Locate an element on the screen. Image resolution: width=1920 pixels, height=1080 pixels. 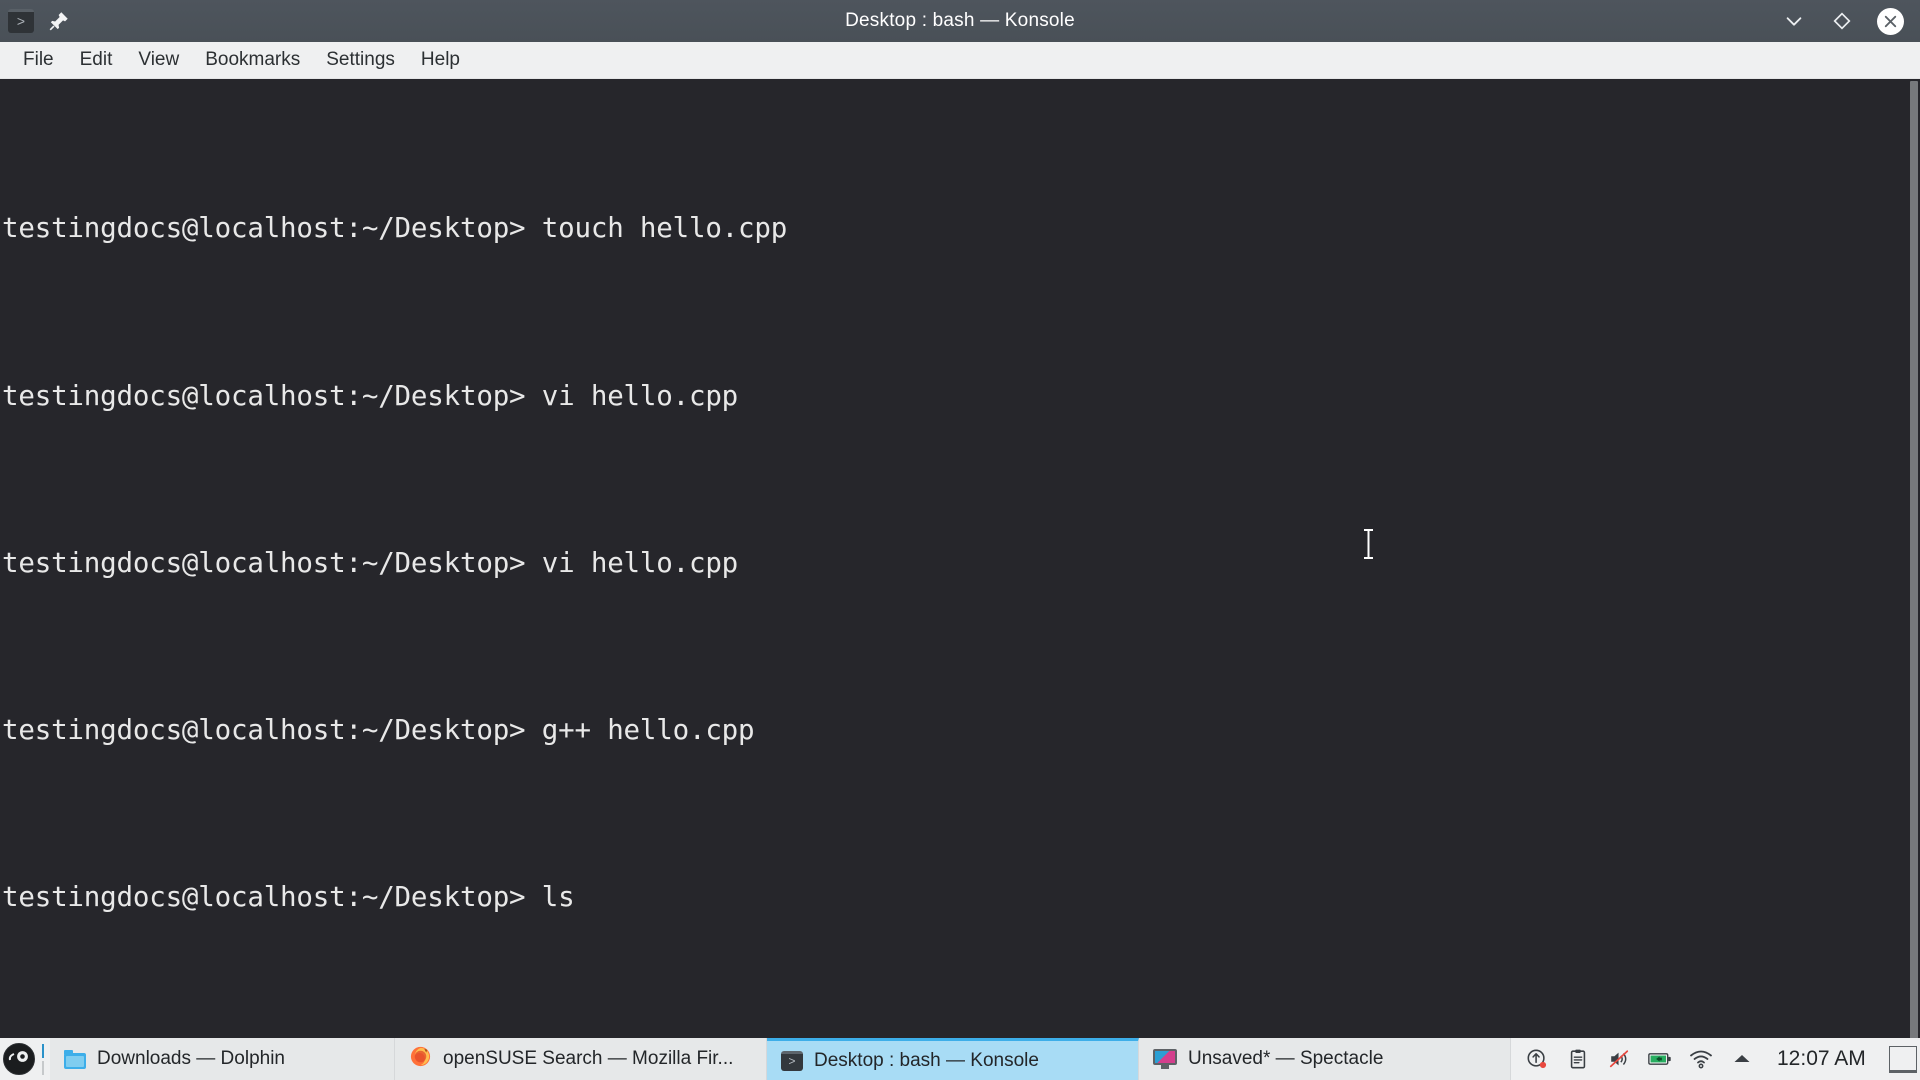
task-label: Unsaved* — Spectacle is located at coordinates (1286, 1058).